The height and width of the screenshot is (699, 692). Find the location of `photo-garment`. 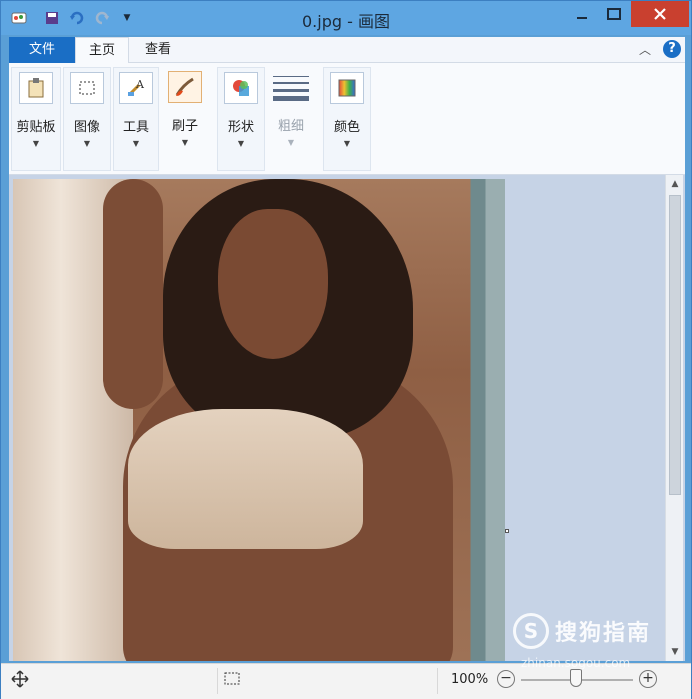

photo-garment is located at coordinates (245, 479).